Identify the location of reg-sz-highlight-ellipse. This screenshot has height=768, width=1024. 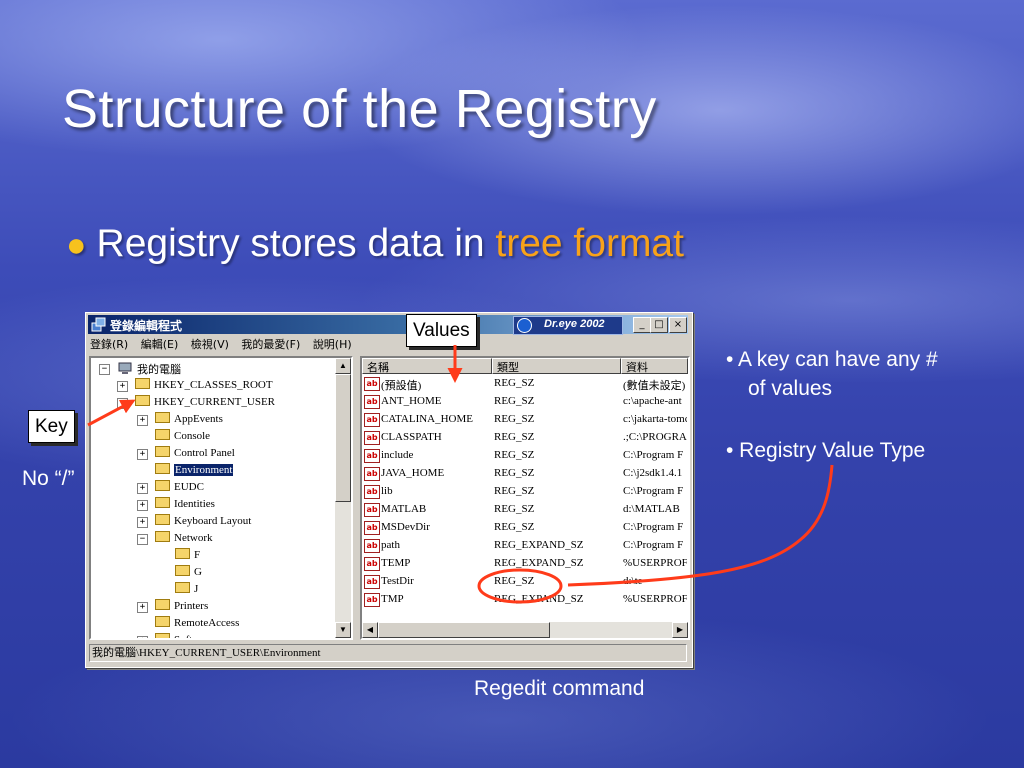
(520, 586).